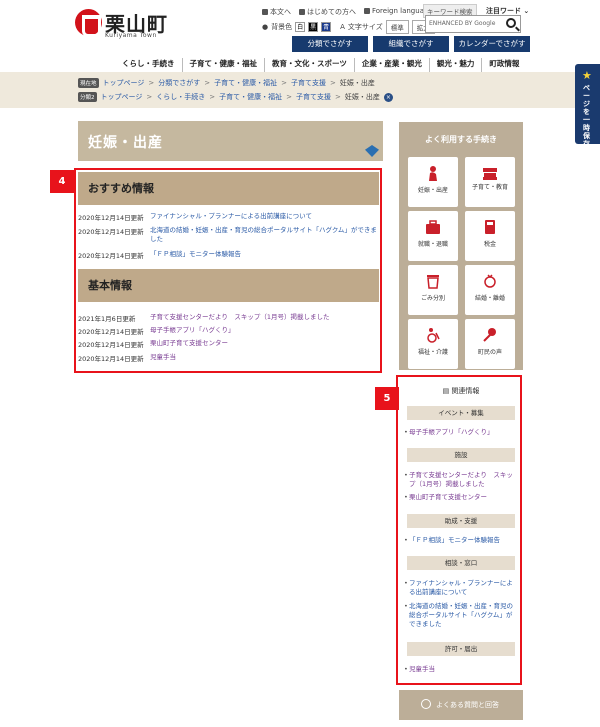 This screenshot has height=727, width=600. Describe the element at coordinates (433, 335) in the screenshot. I see `wheelchair-icon` at that location.